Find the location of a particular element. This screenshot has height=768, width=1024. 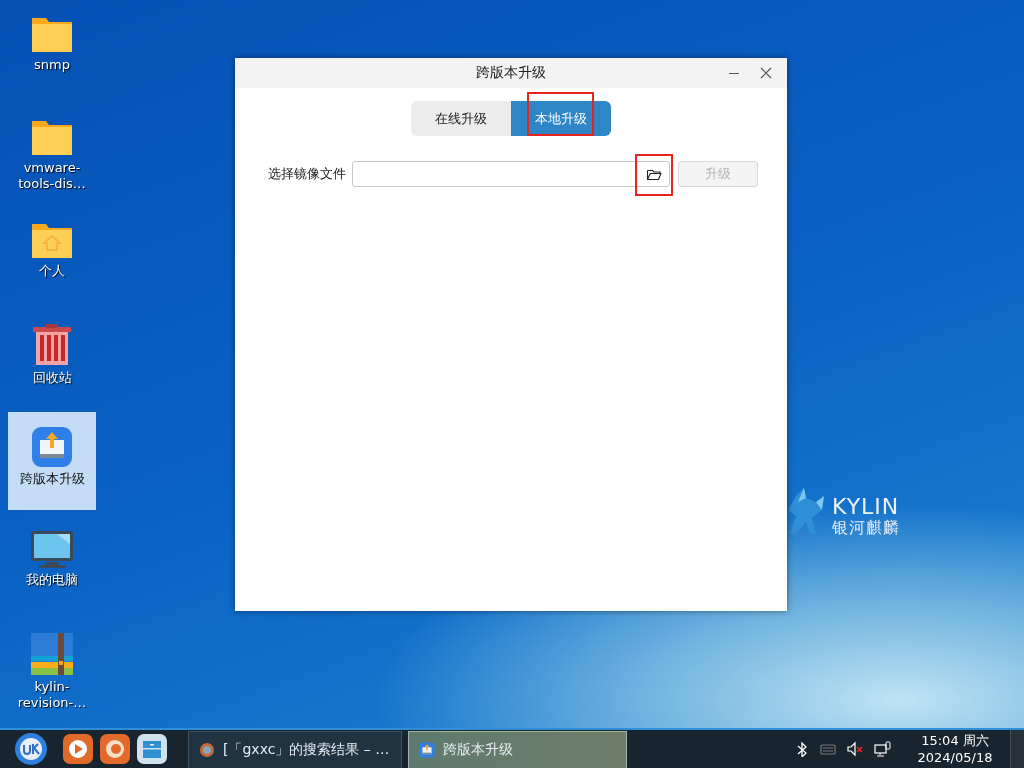

clock-time: 15:04 周六 is located at coordinates (955, 740).